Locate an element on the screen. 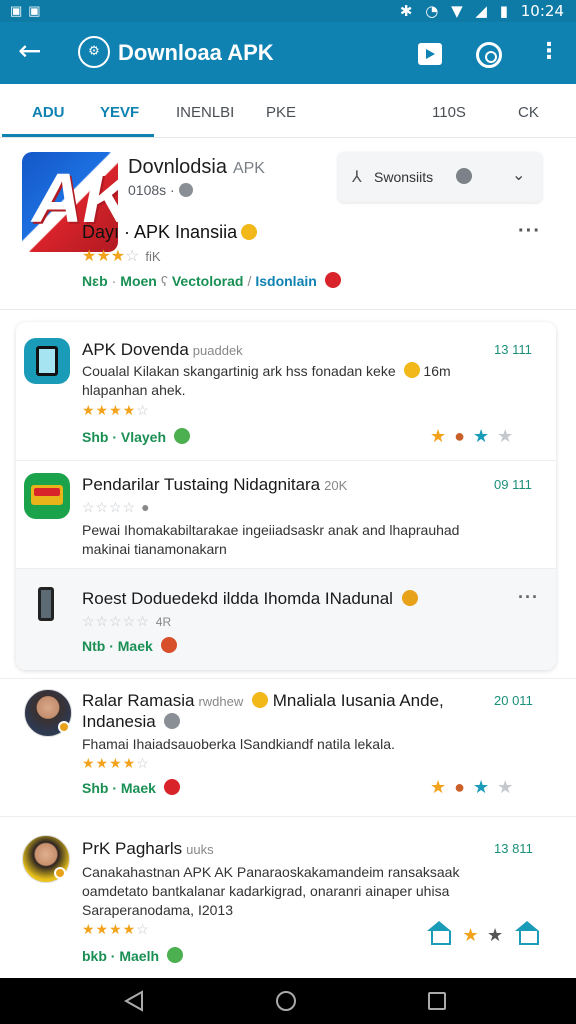 The height and width of the screenshot is (1024, 576). tag-4: Isdonlain is located at coordinates (285, 281).